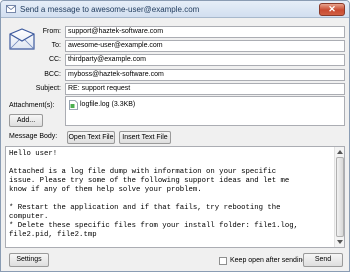 The width and height of the screenshot is (350, 272). Describe the element at coordinates (340, 152) in the screenshot. I see `scroll-up-icon` at that location.